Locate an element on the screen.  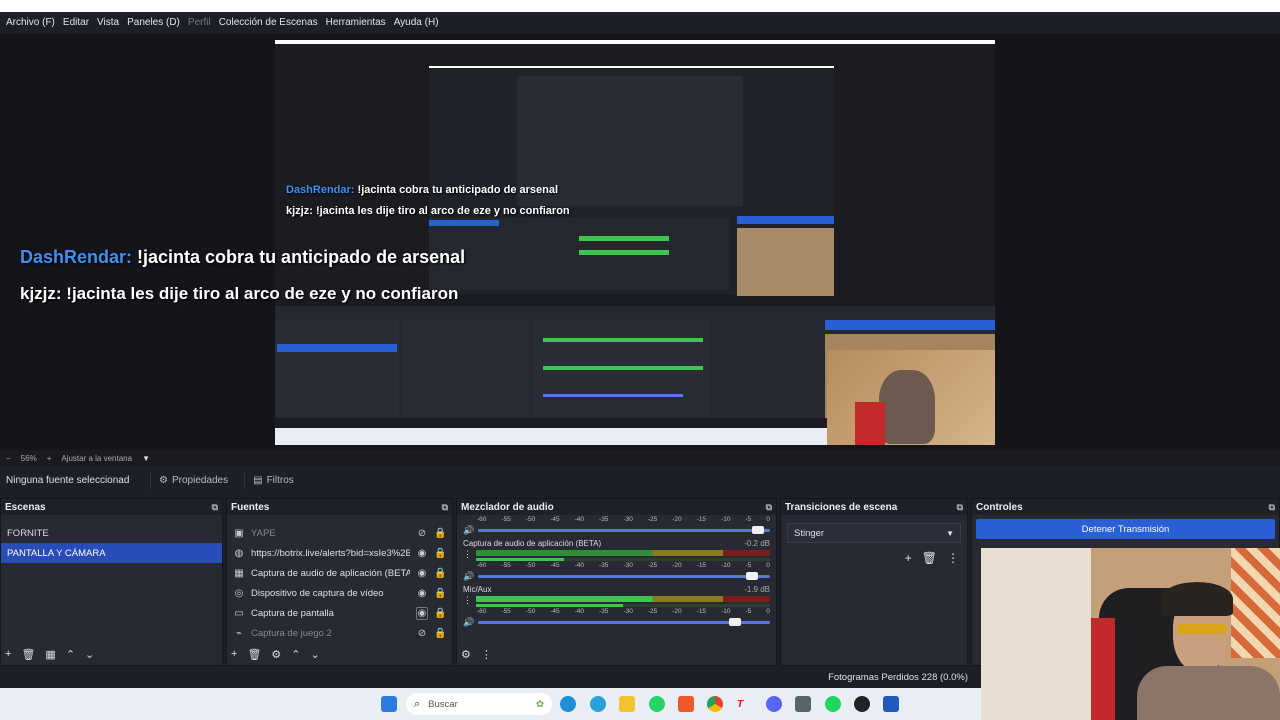
chrome-icon is located at coordinates (715, 704).